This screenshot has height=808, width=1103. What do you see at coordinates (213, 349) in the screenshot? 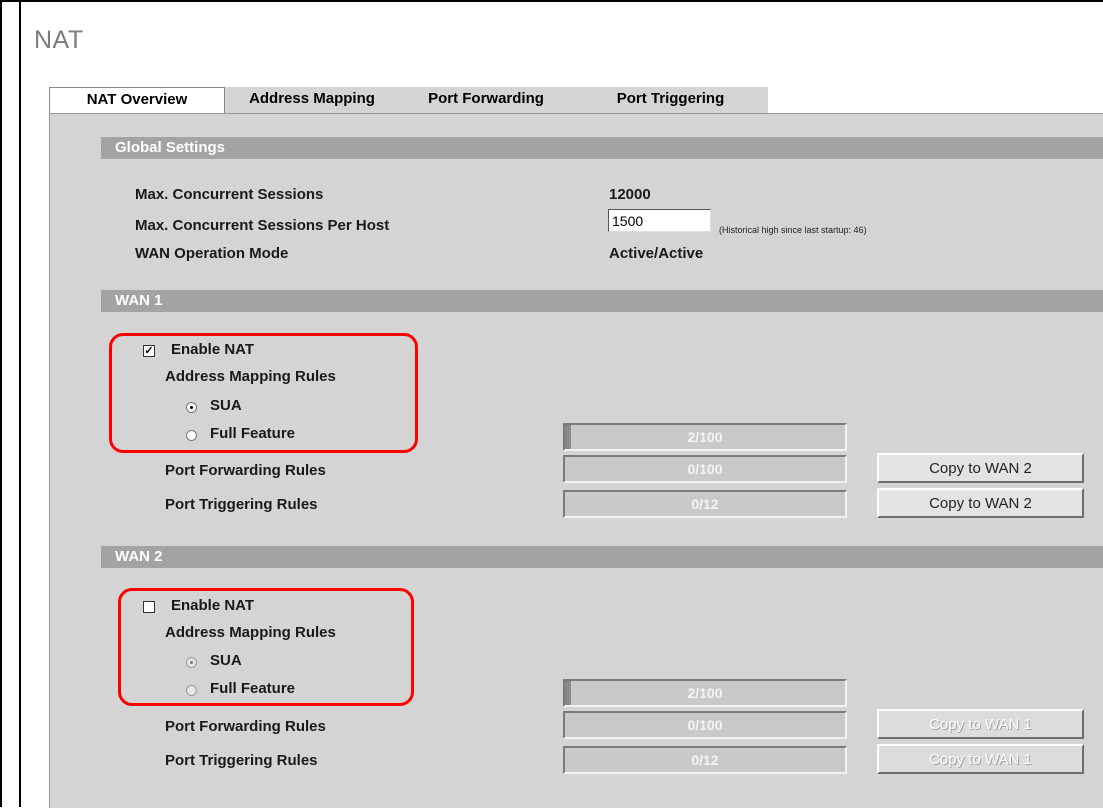
I see `wan1-enable-nat-label: Enable NAT` at bounding box center [213, 349].